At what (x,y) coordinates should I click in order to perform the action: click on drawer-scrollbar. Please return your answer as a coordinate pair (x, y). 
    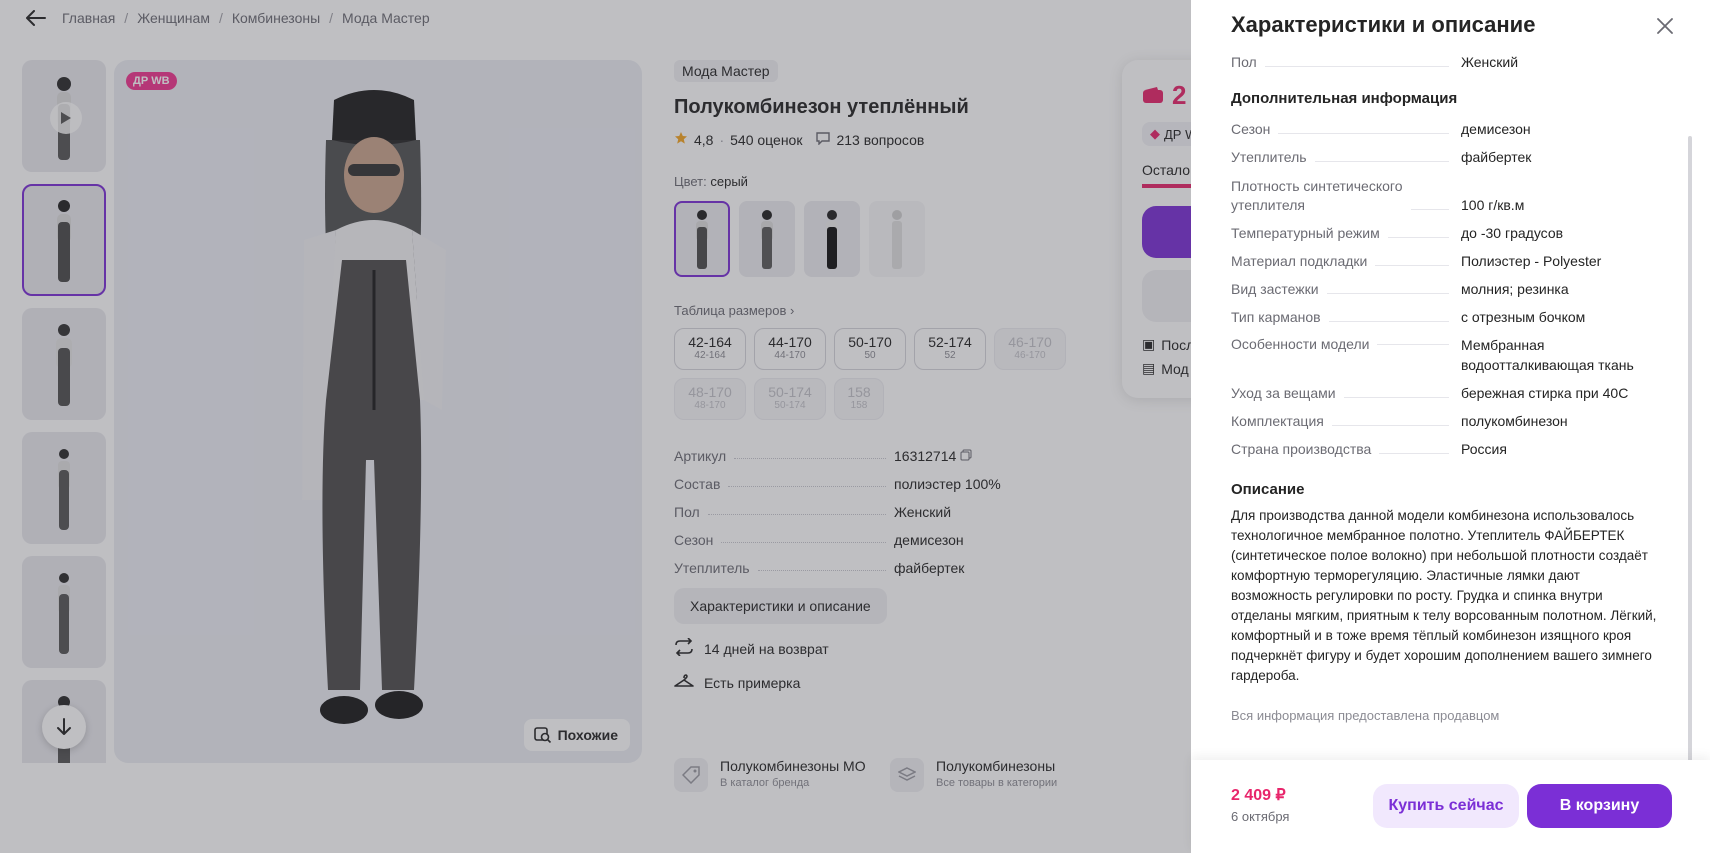
    Looking at the image, I should click on (1690, 449).